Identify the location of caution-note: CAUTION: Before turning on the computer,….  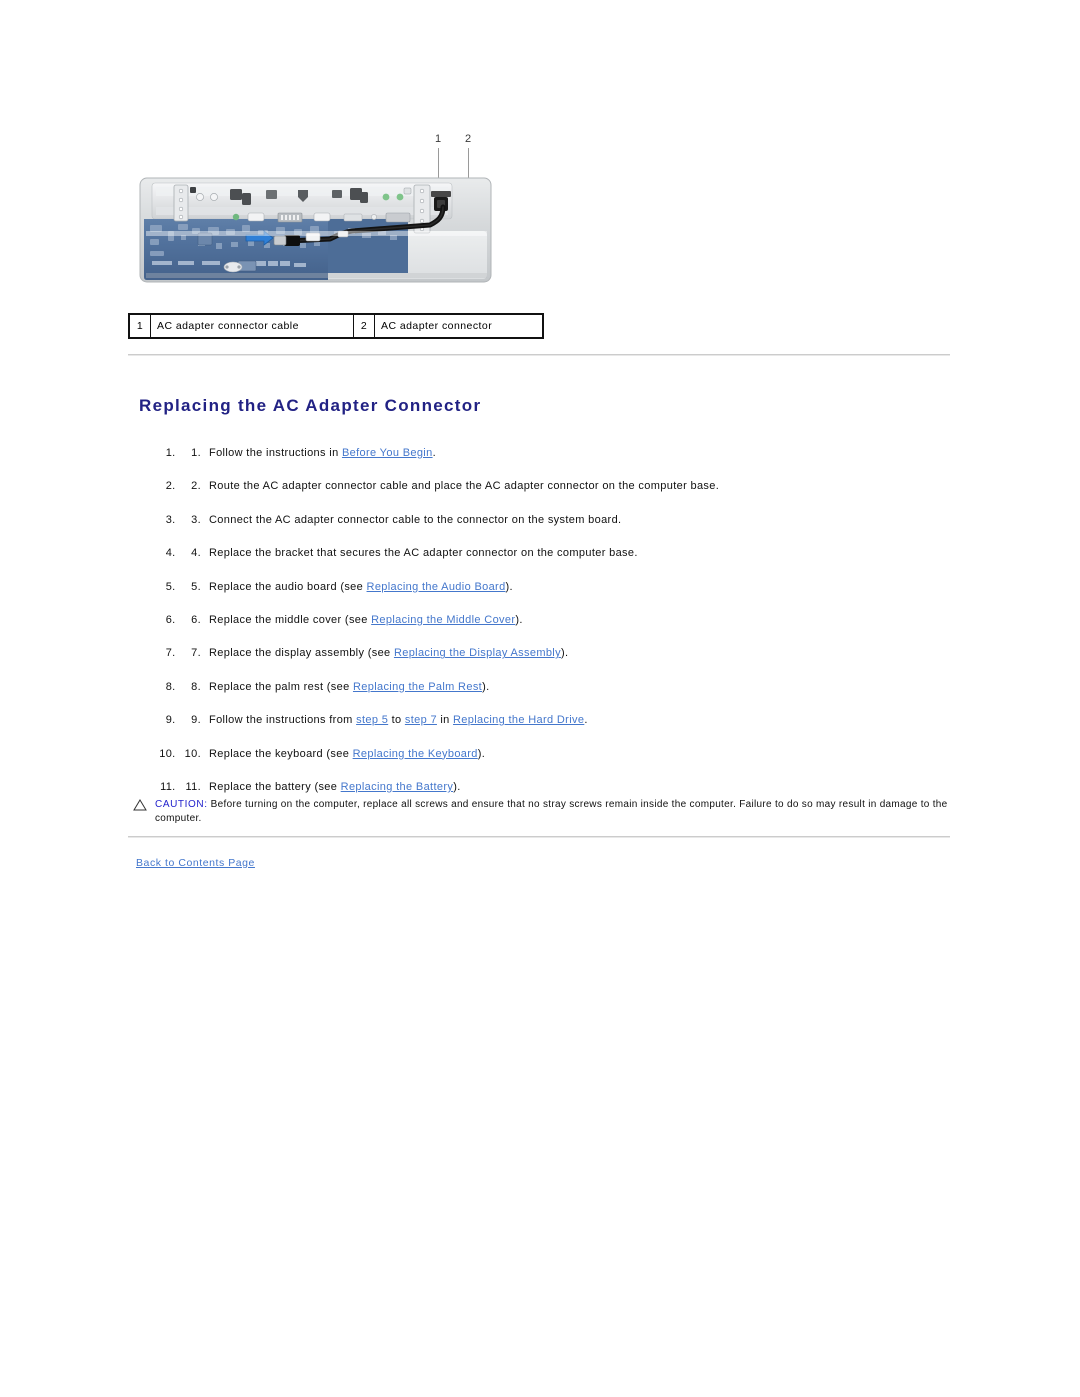
(540, 811).